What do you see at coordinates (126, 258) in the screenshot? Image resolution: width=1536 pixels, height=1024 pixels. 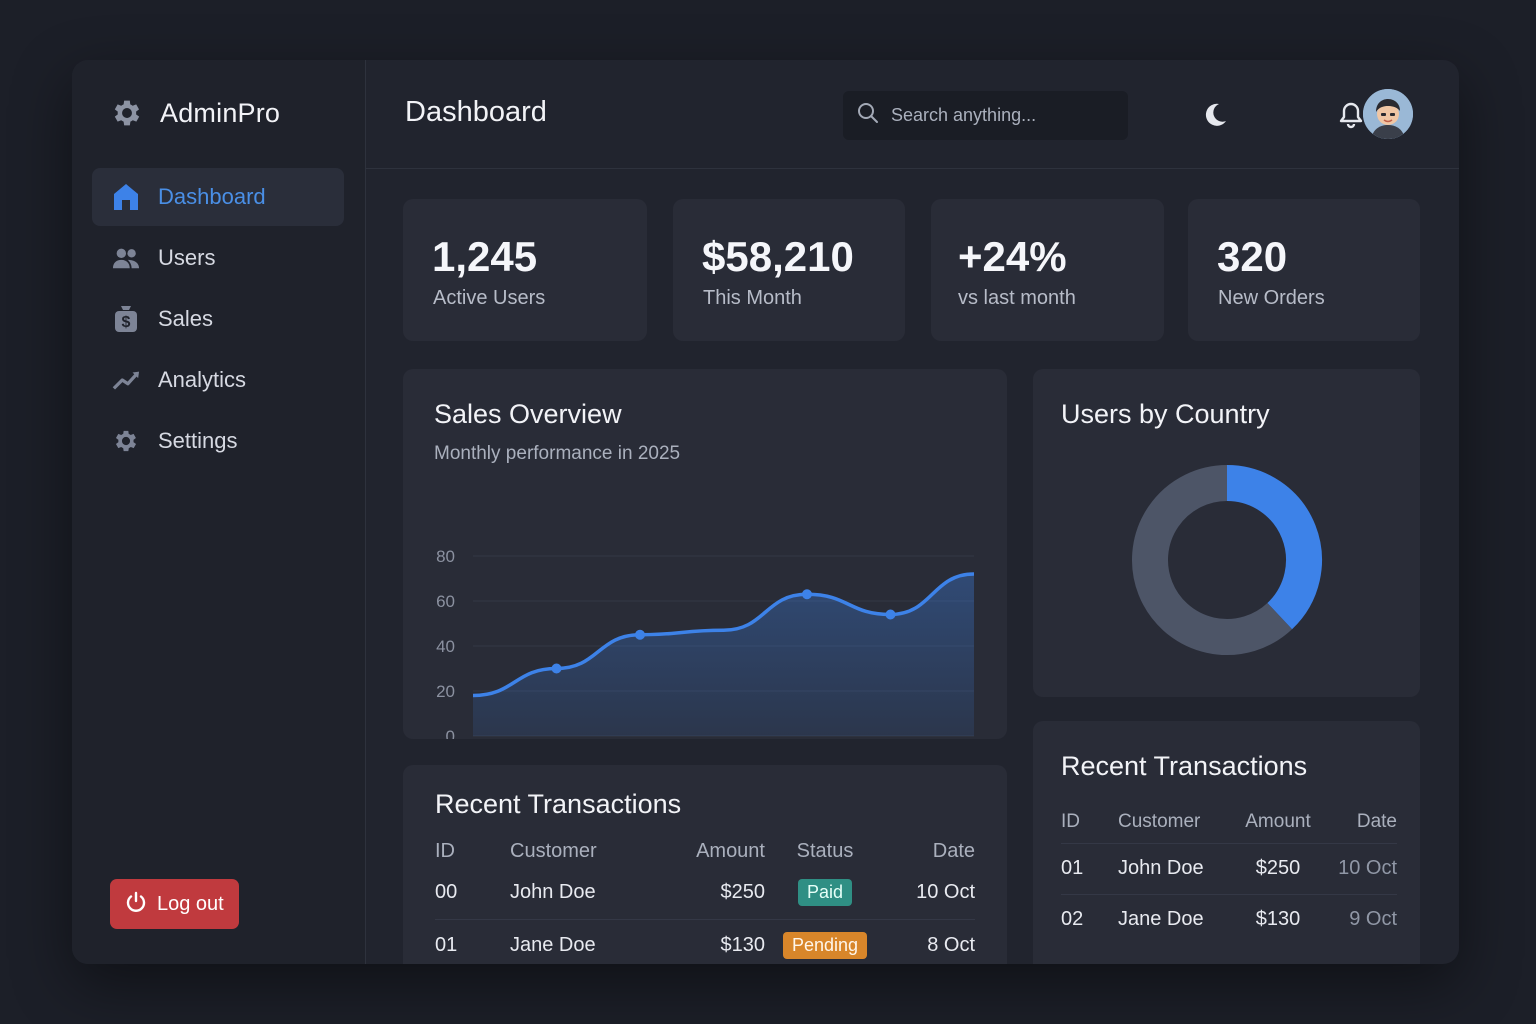 I see `users-icon` at bounding box center [126, 258].